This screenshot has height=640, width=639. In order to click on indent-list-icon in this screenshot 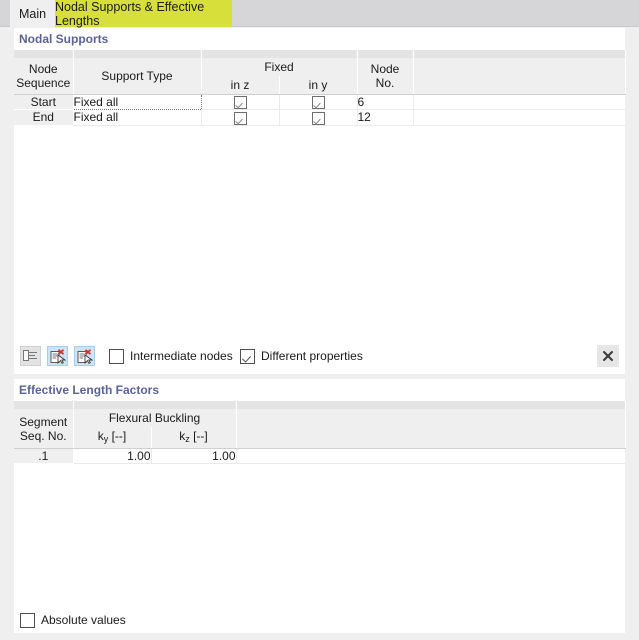, I will do `click(30, 356)`.